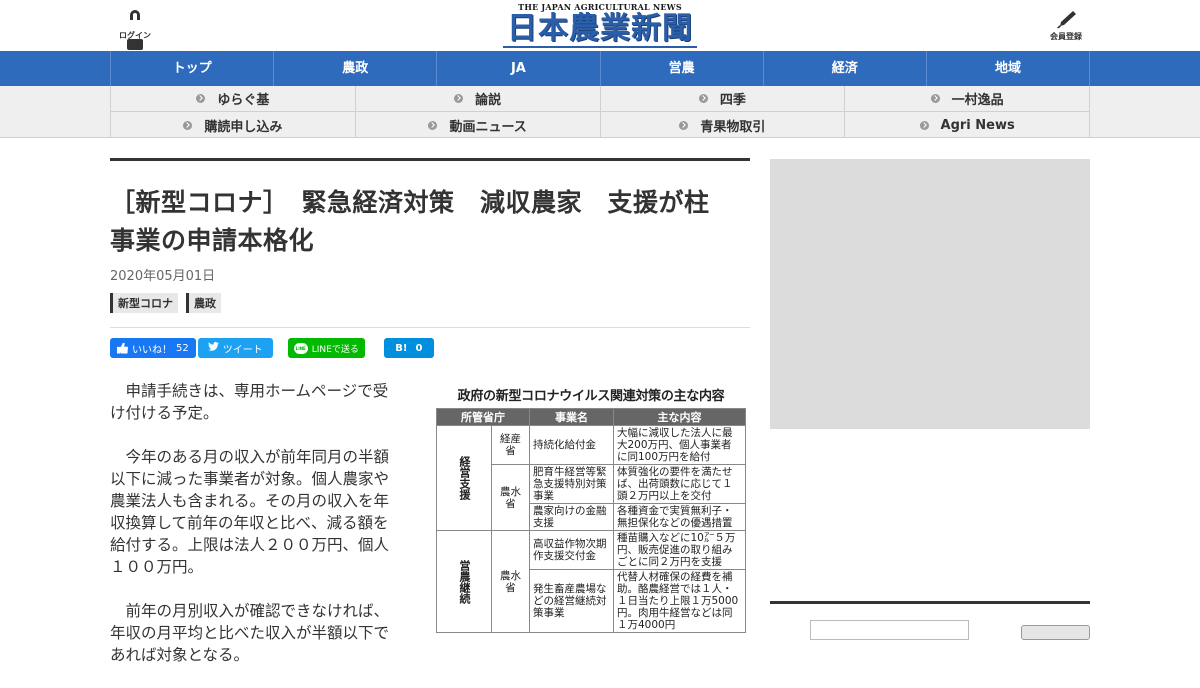 The height and width of the screenshot is (688, 1200). What do you see at coordinates (679, 417) in the screenshot?
I see `column-header: 主な内容` at bounding box center [679, 417].